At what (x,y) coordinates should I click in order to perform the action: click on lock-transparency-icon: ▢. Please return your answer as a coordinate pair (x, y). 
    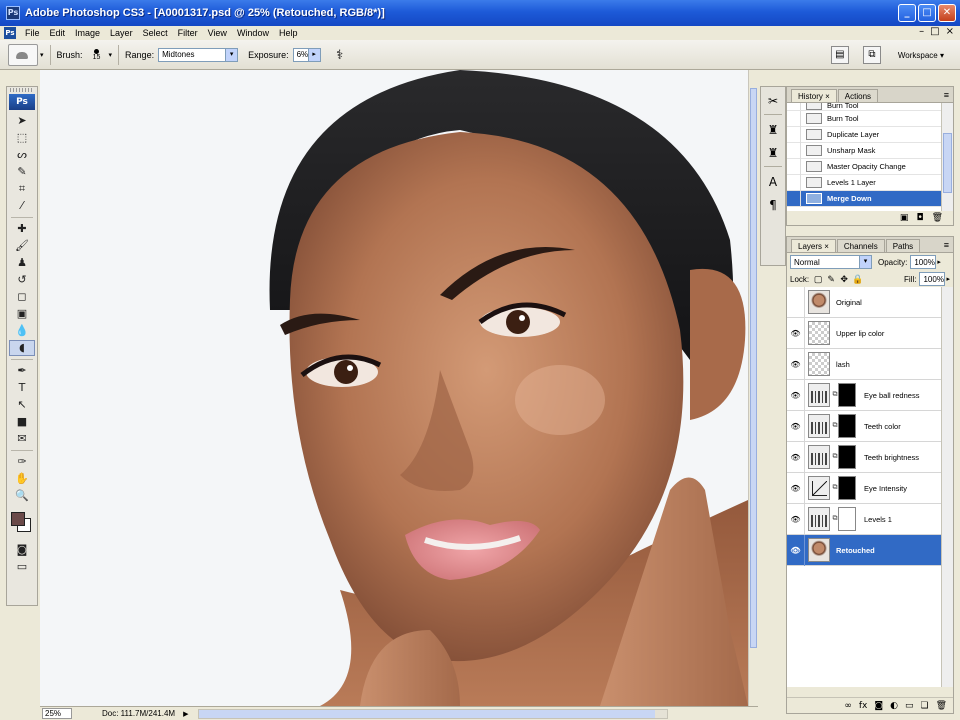
    Looking at the image, I should click on (818, 279).